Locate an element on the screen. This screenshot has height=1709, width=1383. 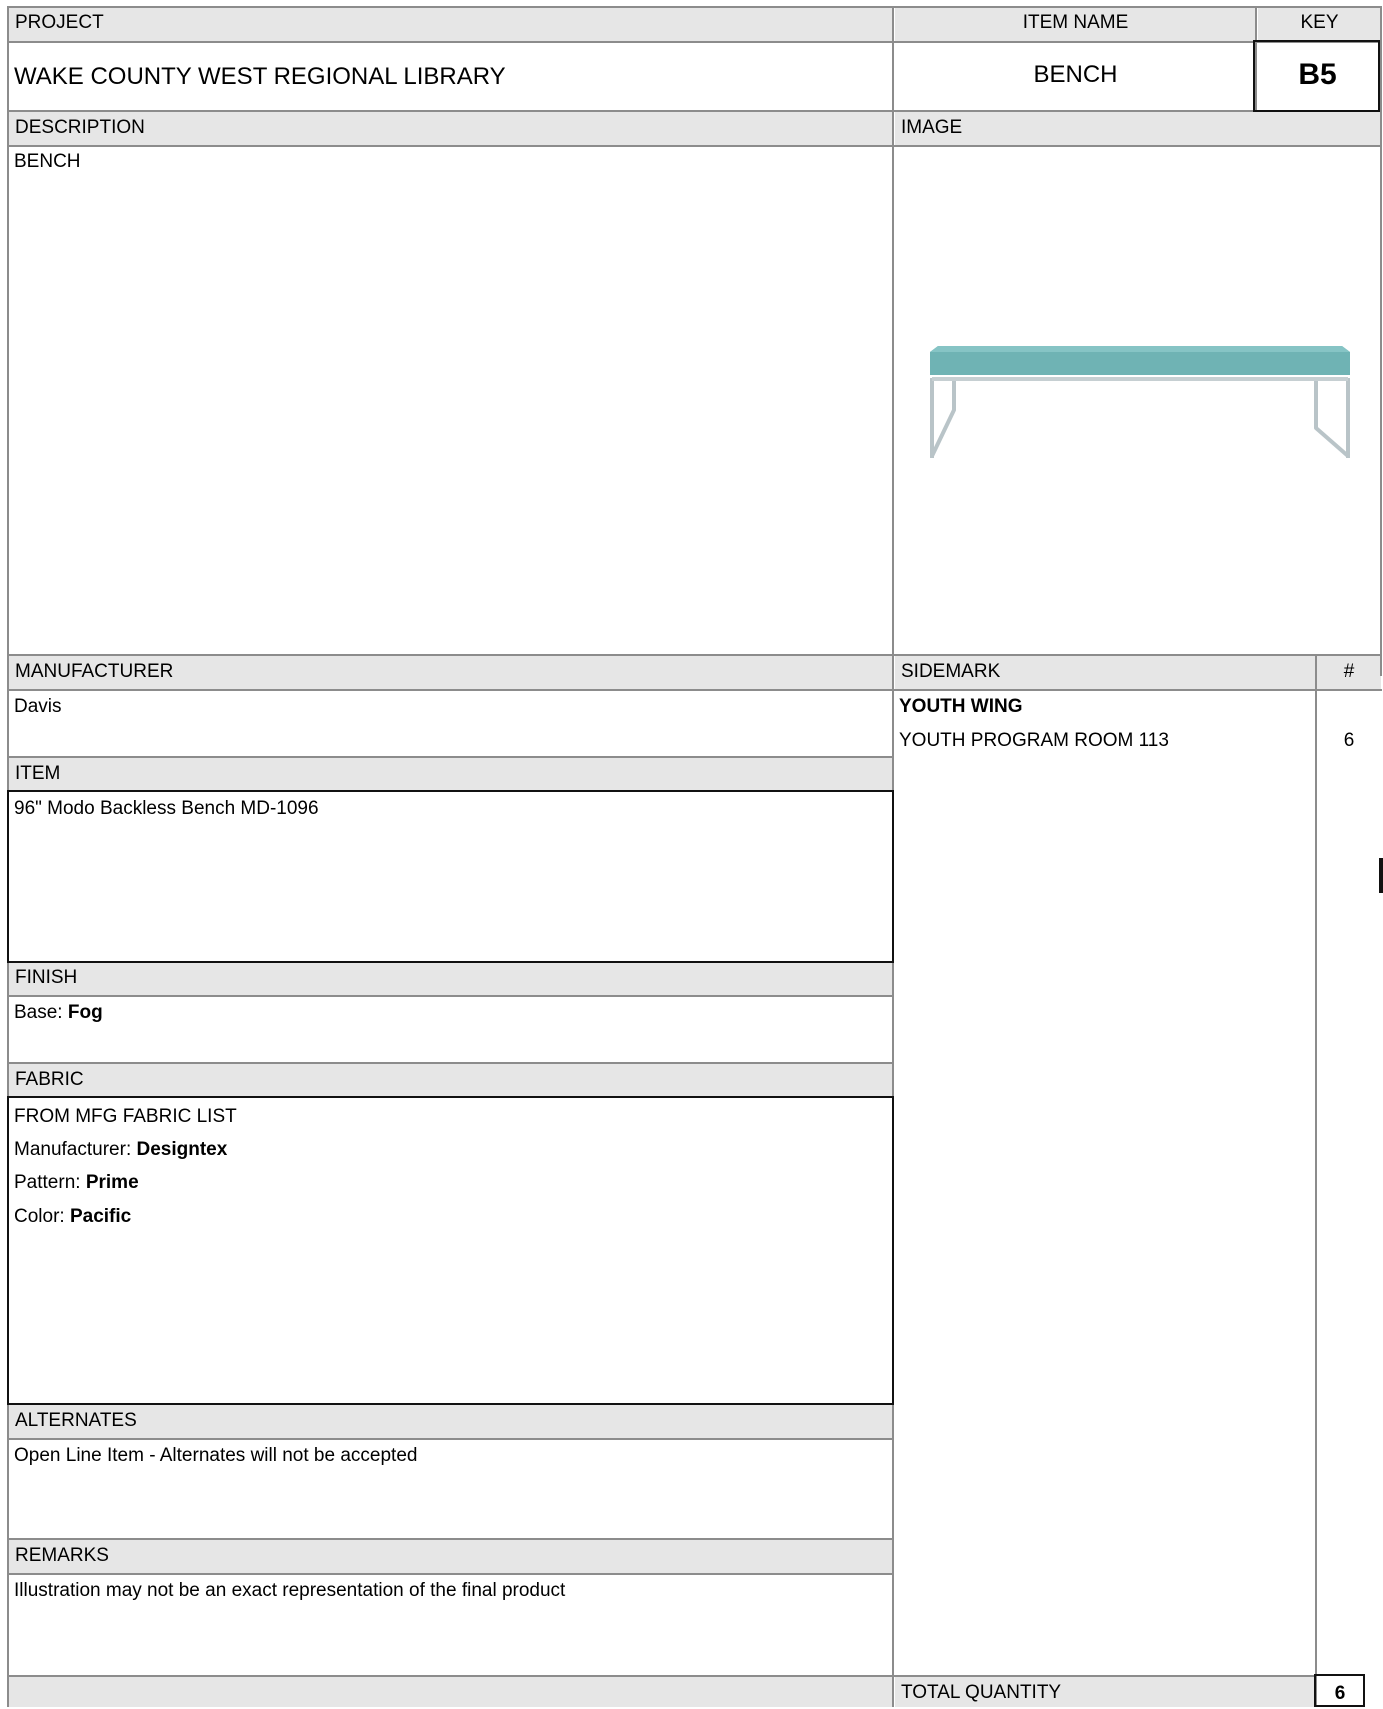
finish-header: FINISH is located at coordinates (451, 978).